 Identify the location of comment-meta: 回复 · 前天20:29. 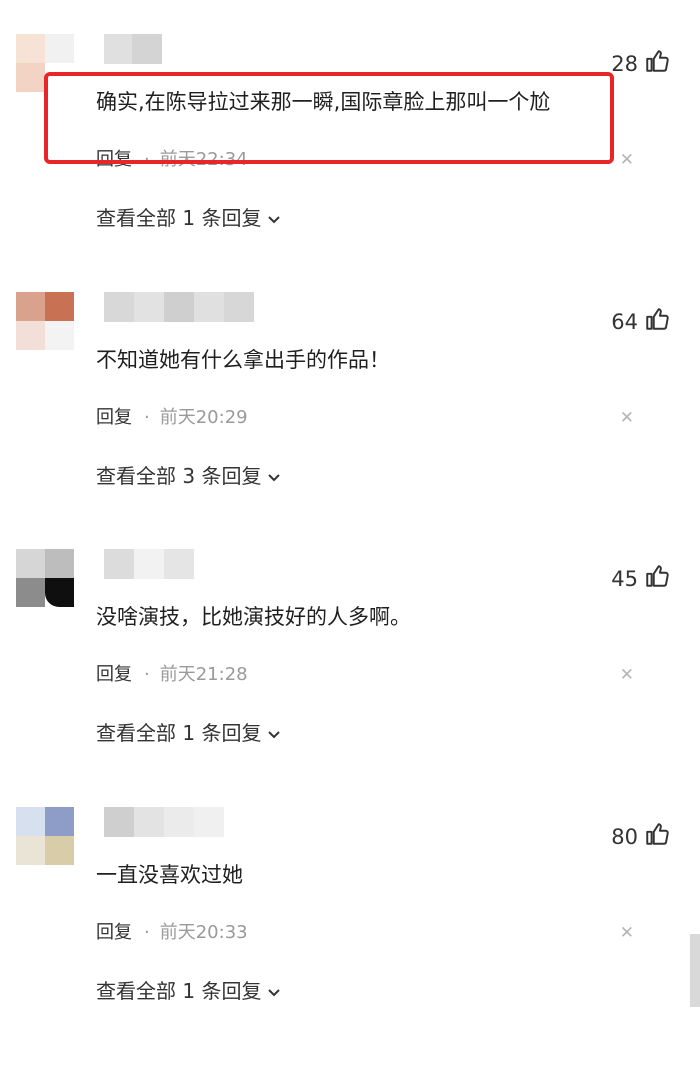
(172, 418).